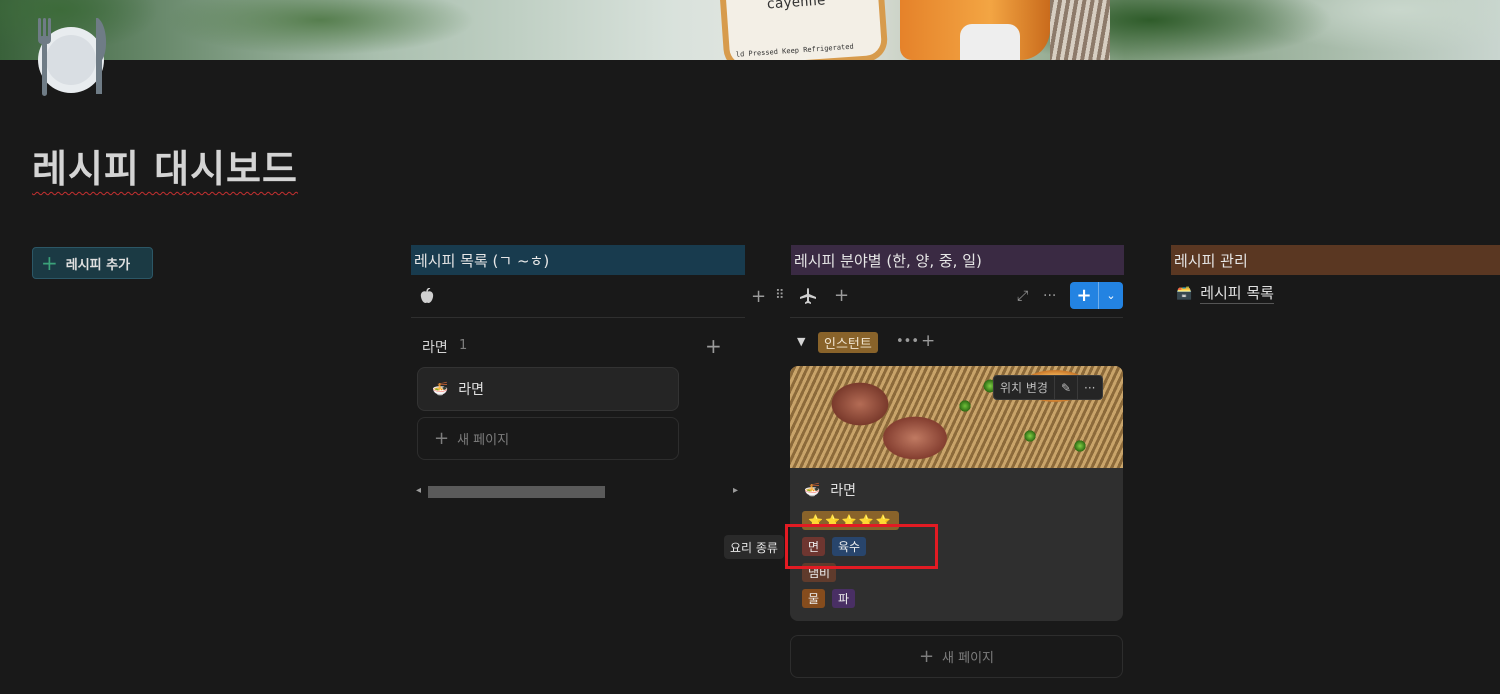  What do you see at coordinates (463, 345) in the screenshot?
I see `group-count: 1` at bounding box center [463, 345].